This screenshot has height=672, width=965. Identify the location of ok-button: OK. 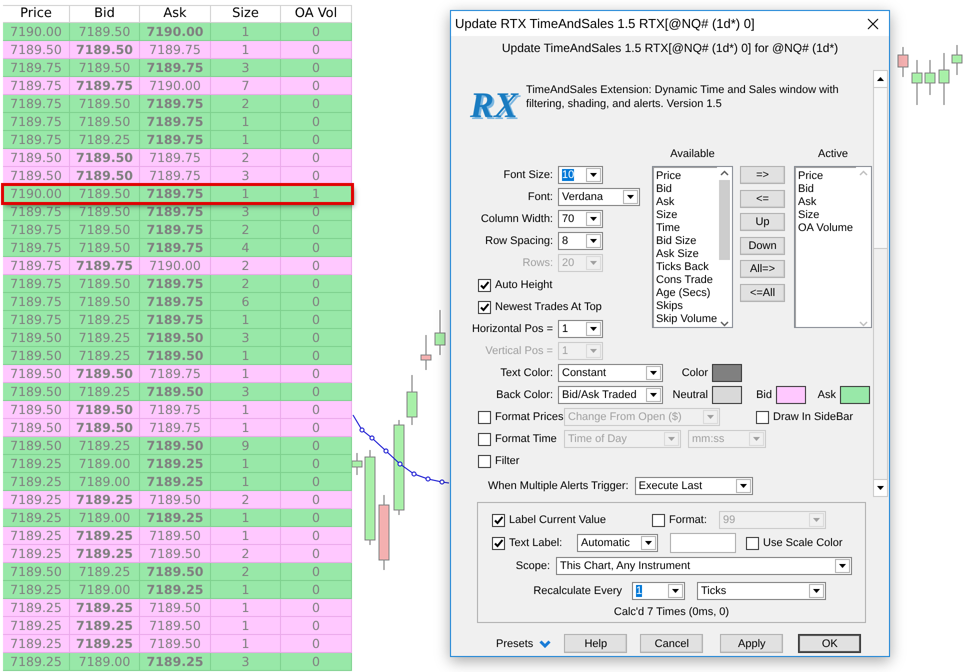
(830, 643).